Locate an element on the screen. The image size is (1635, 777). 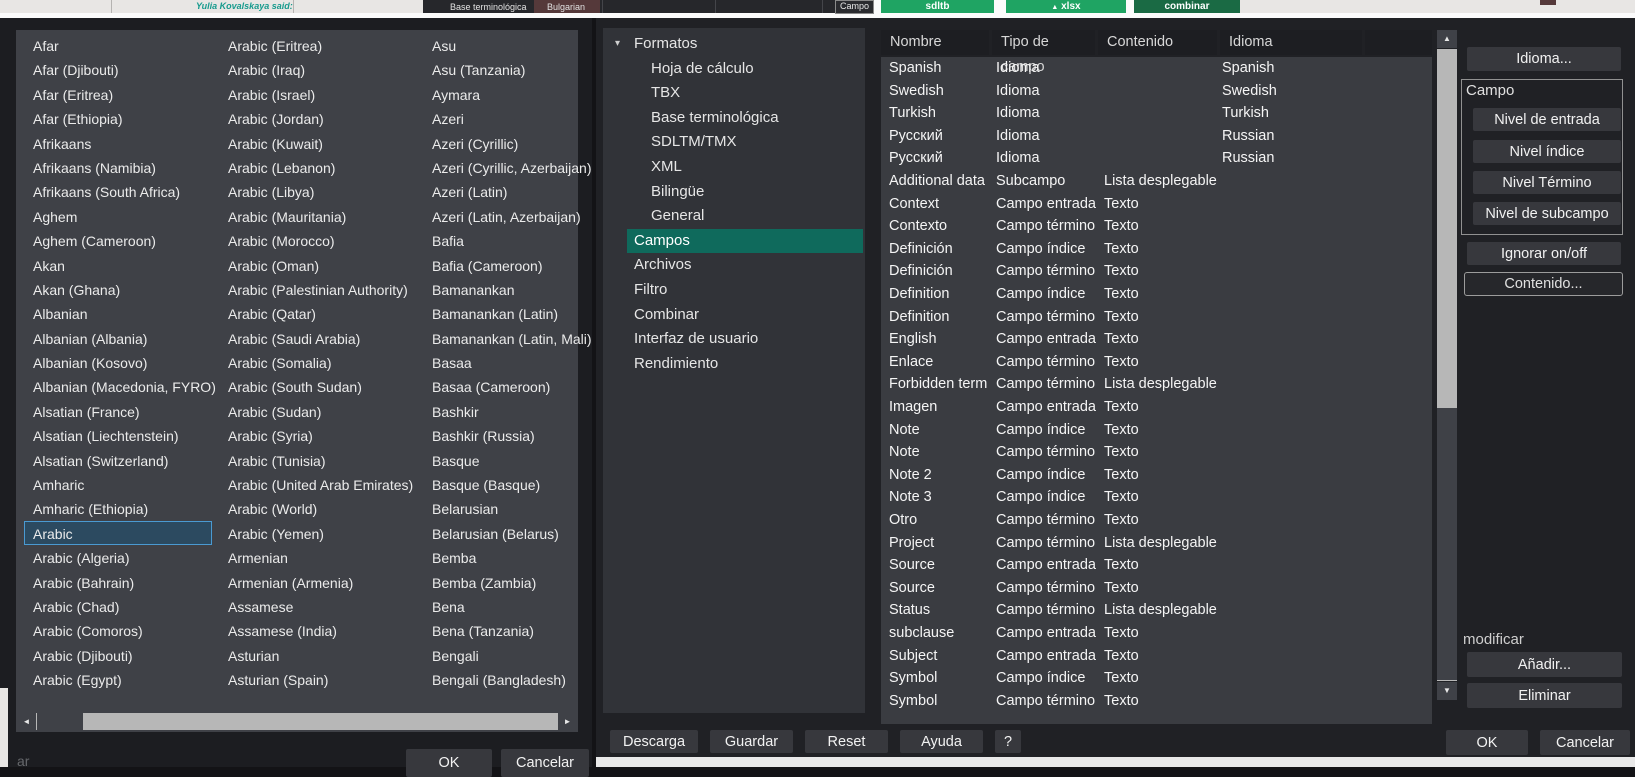
table-row: Turkish Idioma Turkish is located at coordinates (1156, 113).